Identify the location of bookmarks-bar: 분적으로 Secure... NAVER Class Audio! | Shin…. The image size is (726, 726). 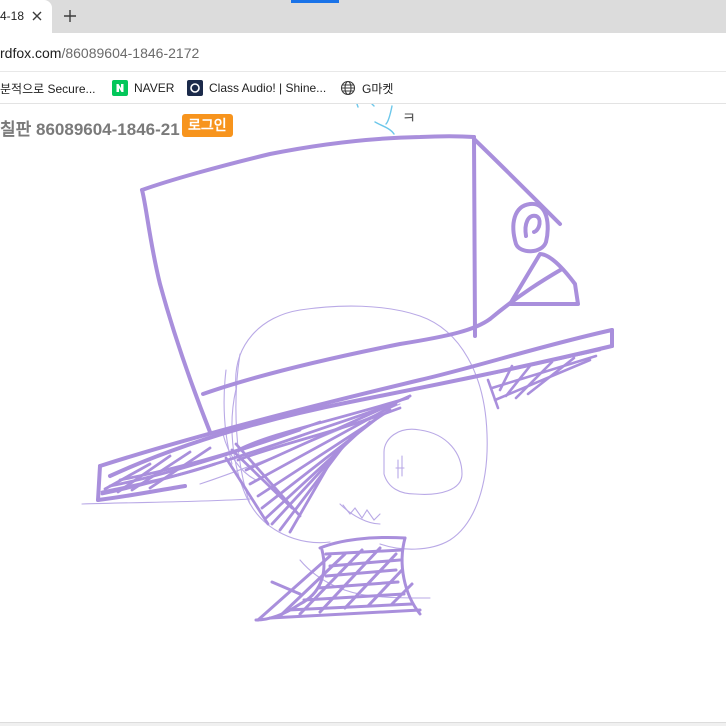
(363, 88).